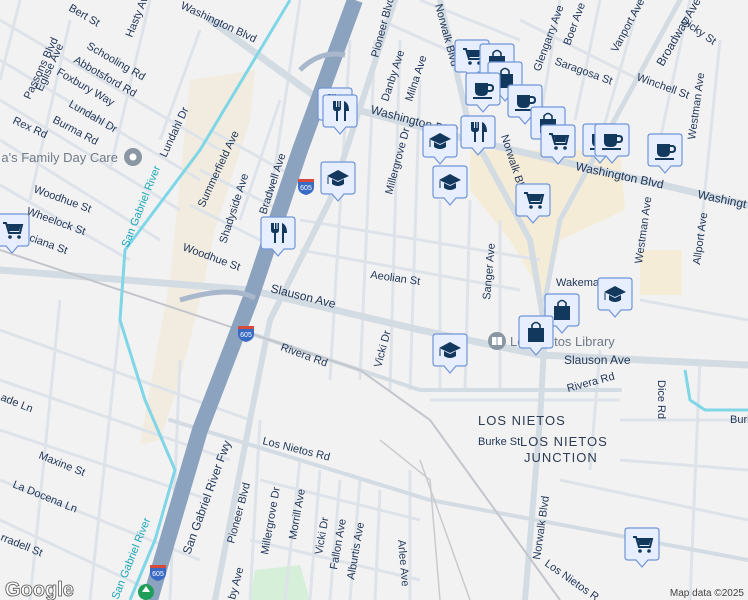  I want to click on street-label: Slauson Ave, so click(597, 360).